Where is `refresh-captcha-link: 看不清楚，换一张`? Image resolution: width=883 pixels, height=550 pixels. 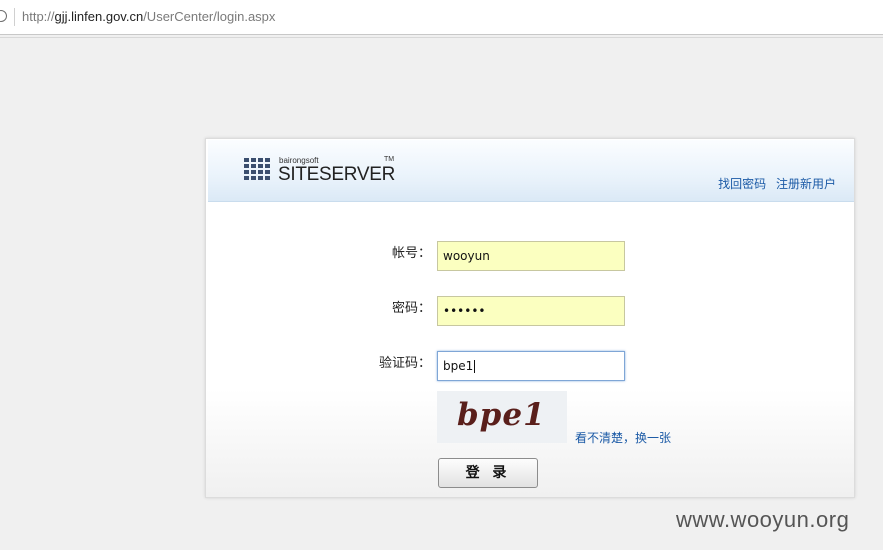 refresh-captcha-link: 看不清楚，换一张 is located at coordinates (623, 437).